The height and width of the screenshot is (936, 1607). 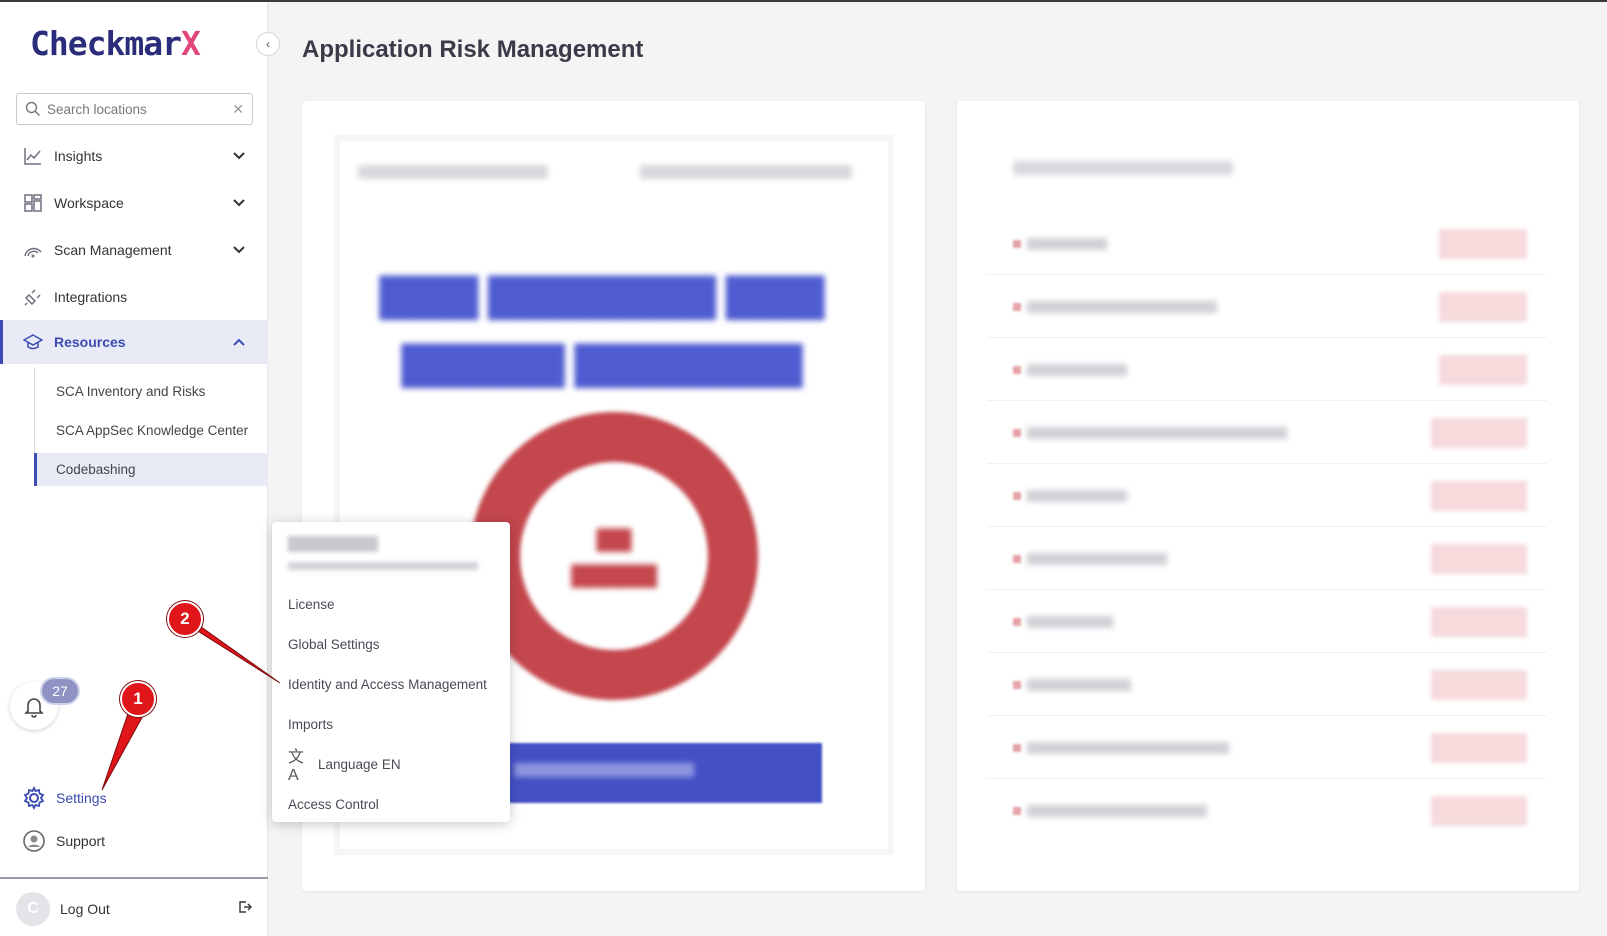 I want to click on nav-integrations: Integrations, so click(x=134, y=297).